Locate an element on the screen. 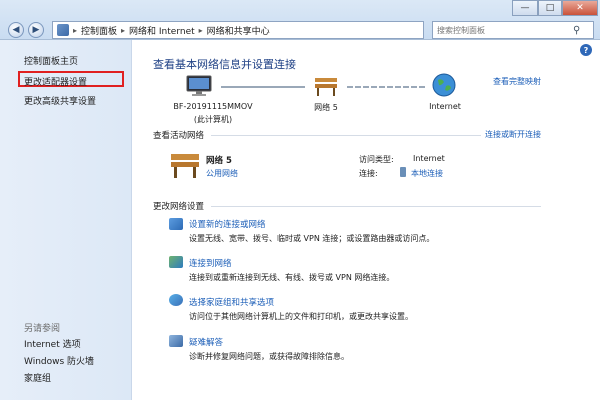 Image resolution: width=600 pixels, height=400 pixels. search-input is located at coordinates (503, 30).